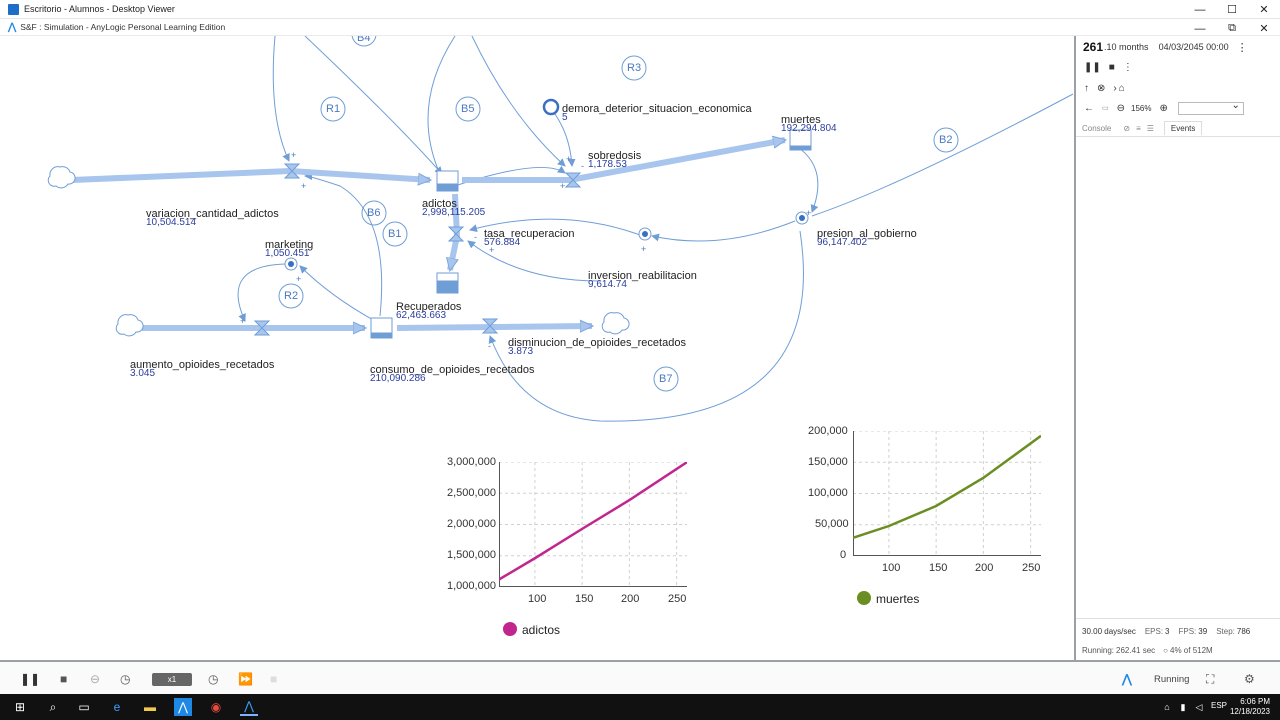 The width and height of the screenshot is (1280, 720). I want to click on source-sink-clouds, so click(338, 251).